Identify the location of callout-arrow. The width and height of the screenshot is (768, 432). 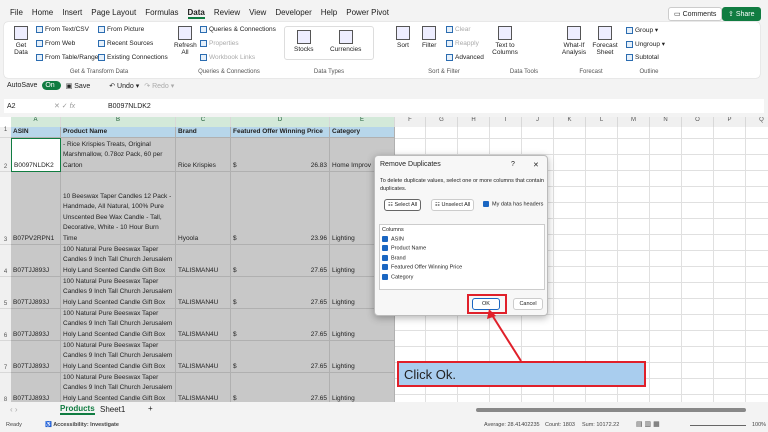
(504, 335).